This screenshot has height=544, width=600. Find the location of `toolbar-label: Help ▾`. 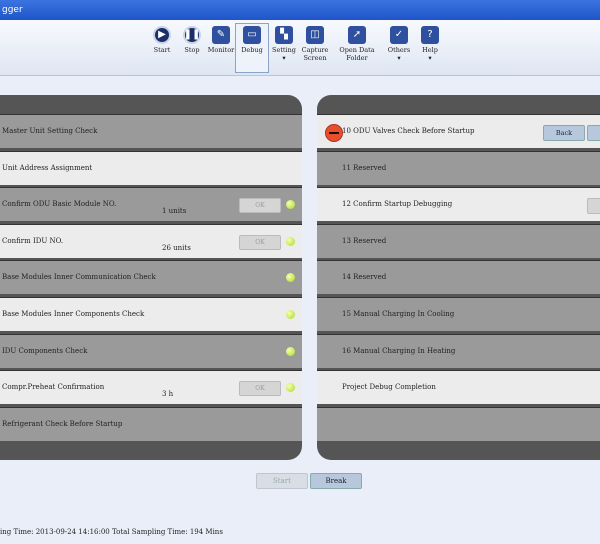

toolbar-label: Help ▾ is located at coordinates (430, 54).